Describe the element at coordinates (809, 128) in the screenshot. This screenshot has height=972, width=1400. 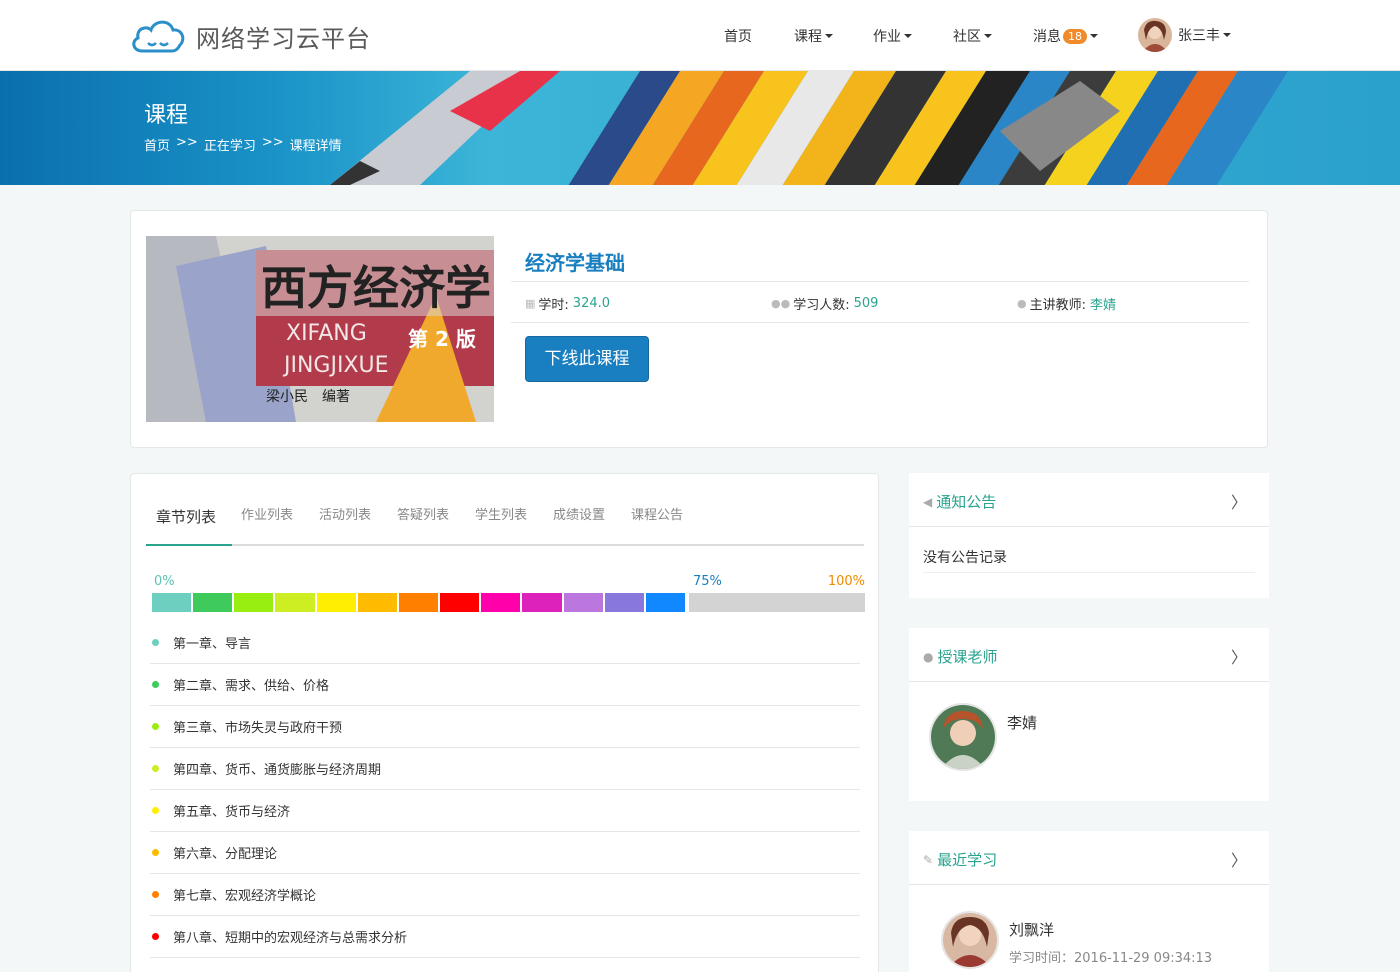
I see `pencils-illustration` at that location.